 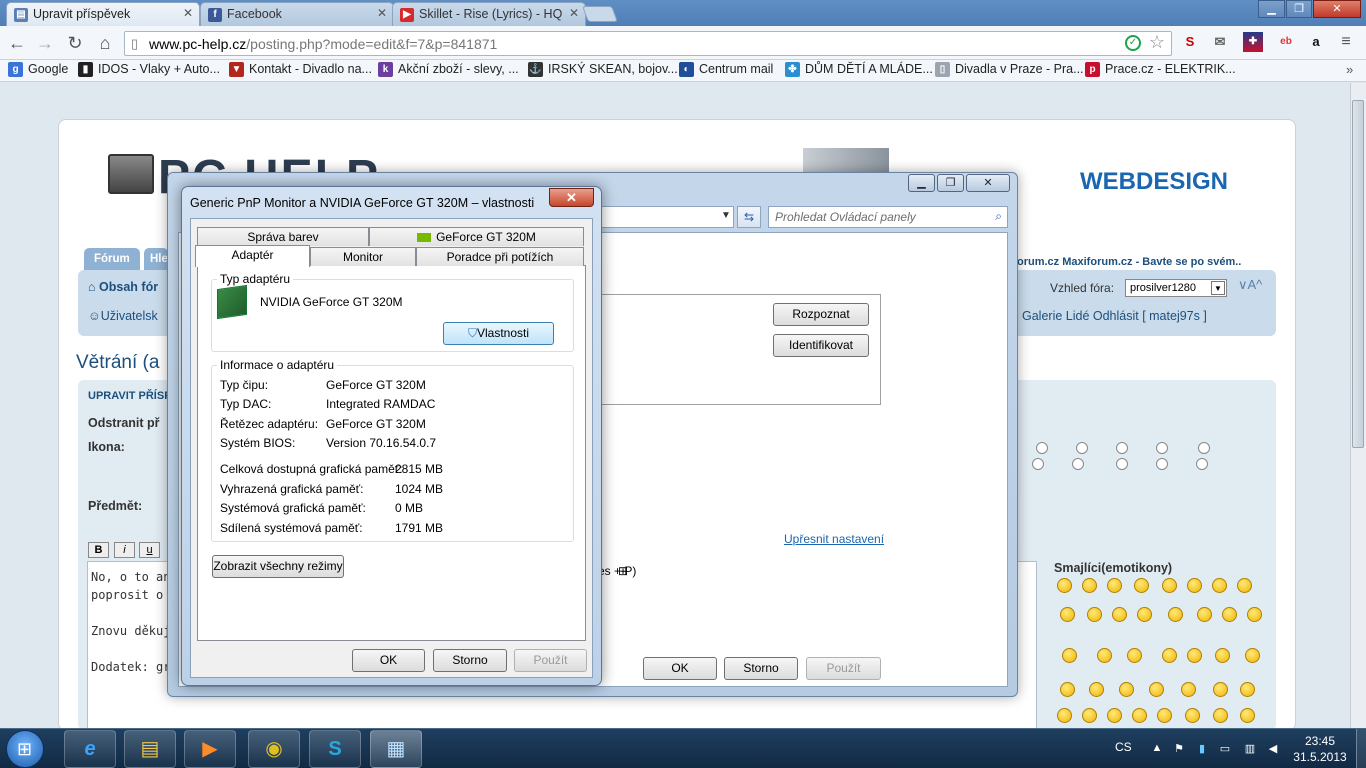 What do you see at coordinates (98, 550) in the screenshot?
I see `bold-button: B` at bounding box center [98, 550].